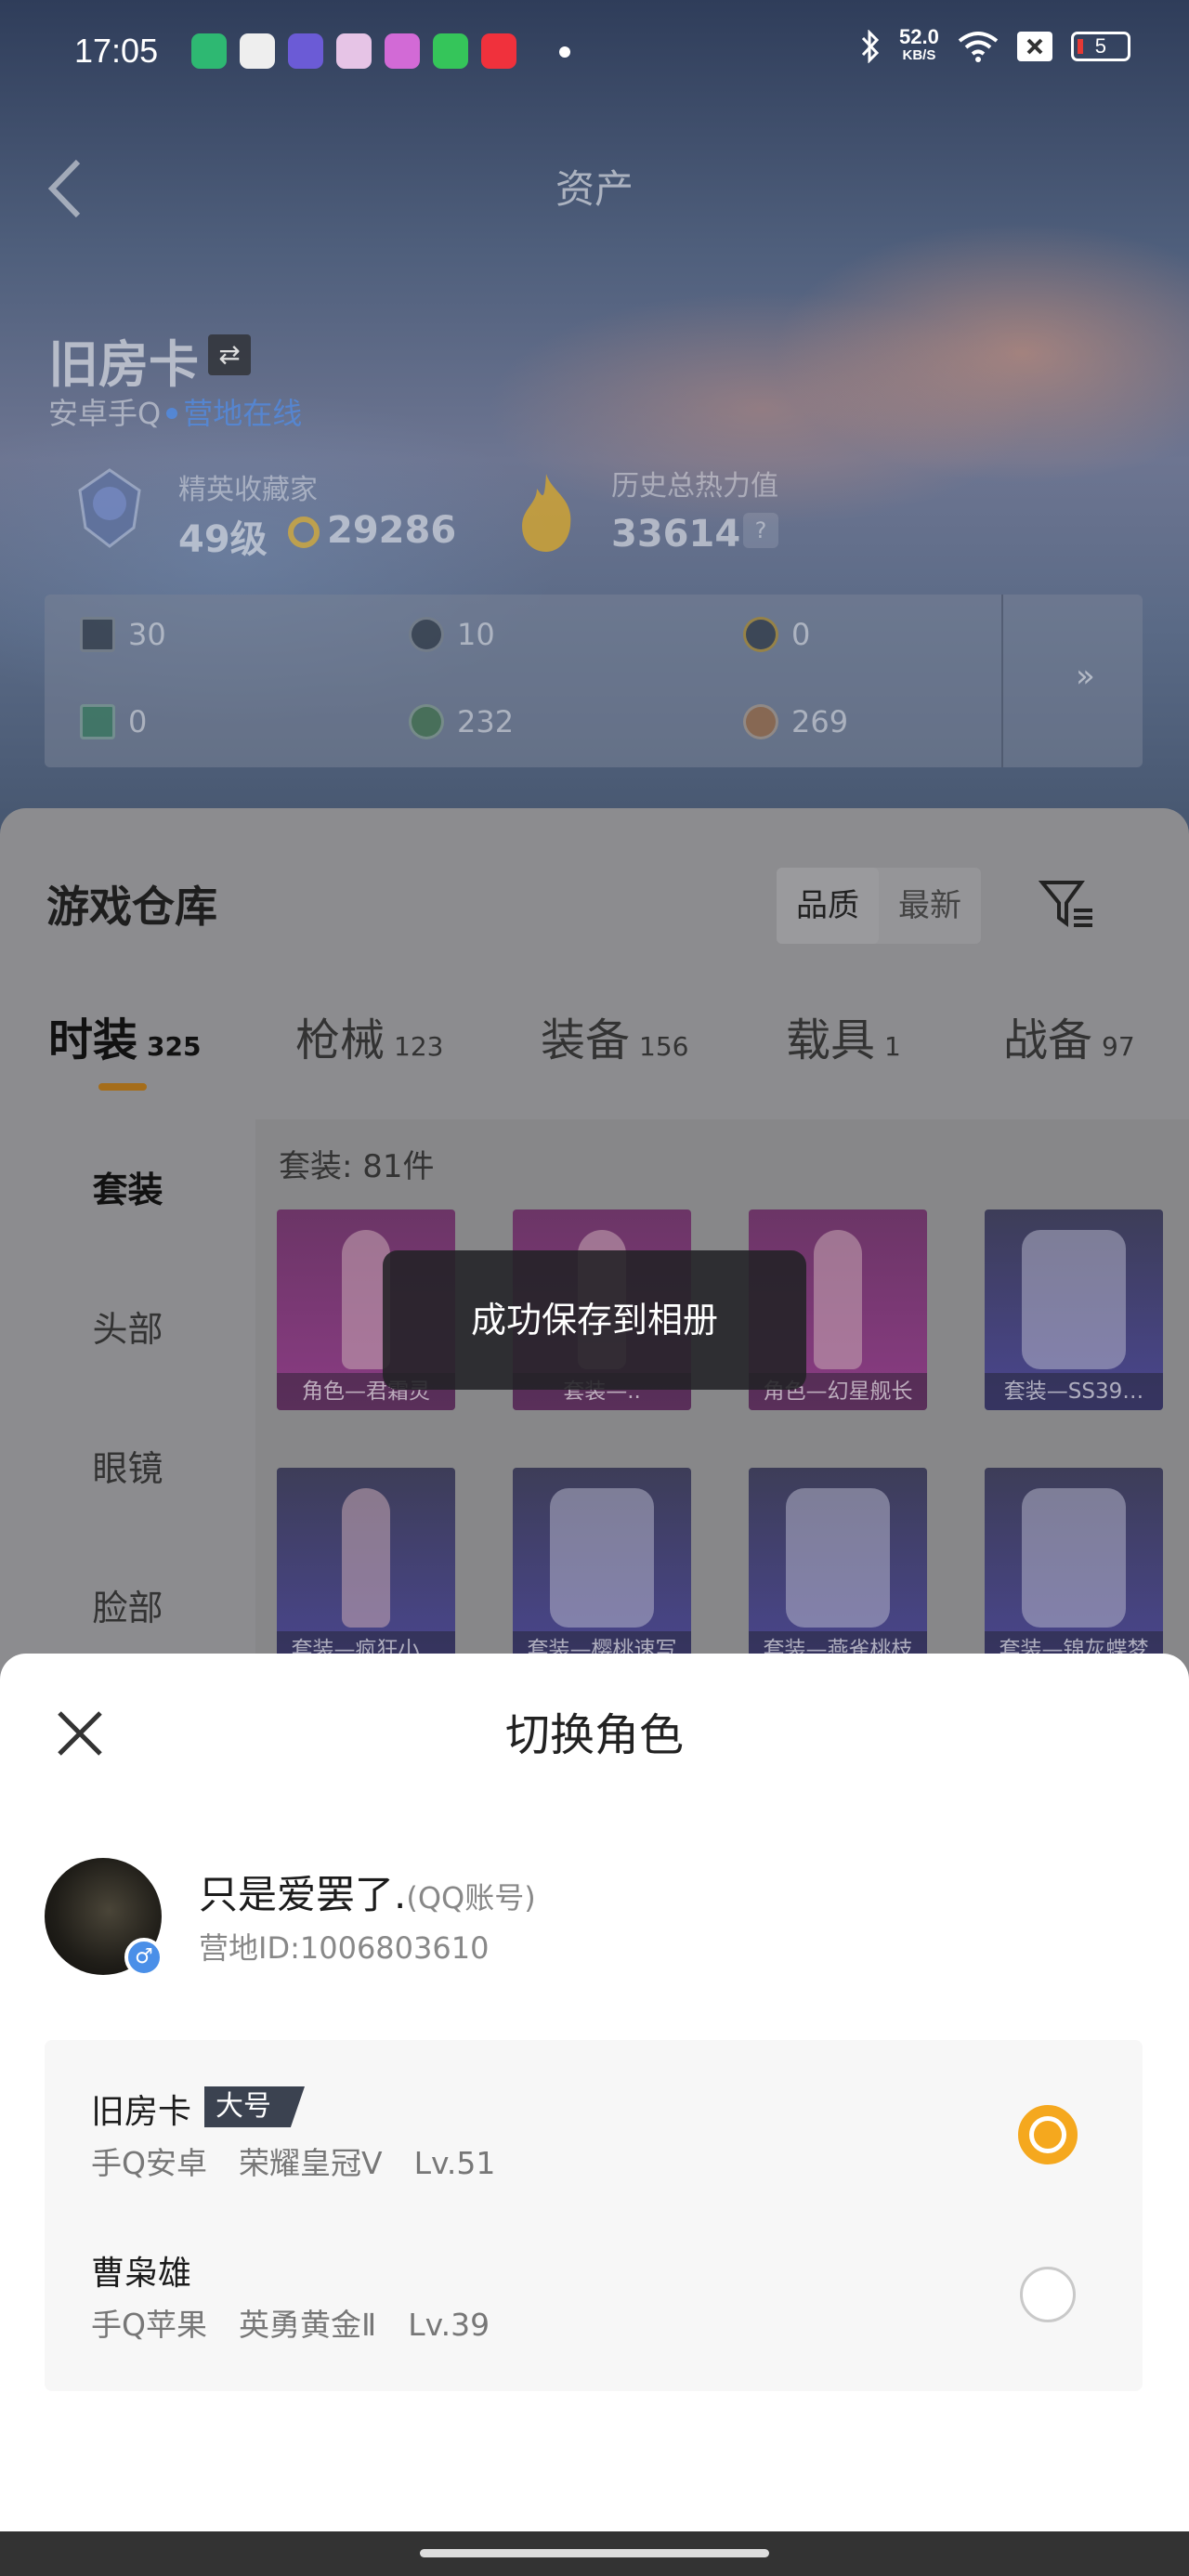 This screenshot has height=2576, width=1189. I want to click on tab-label: 载具, so click(831, 1040).